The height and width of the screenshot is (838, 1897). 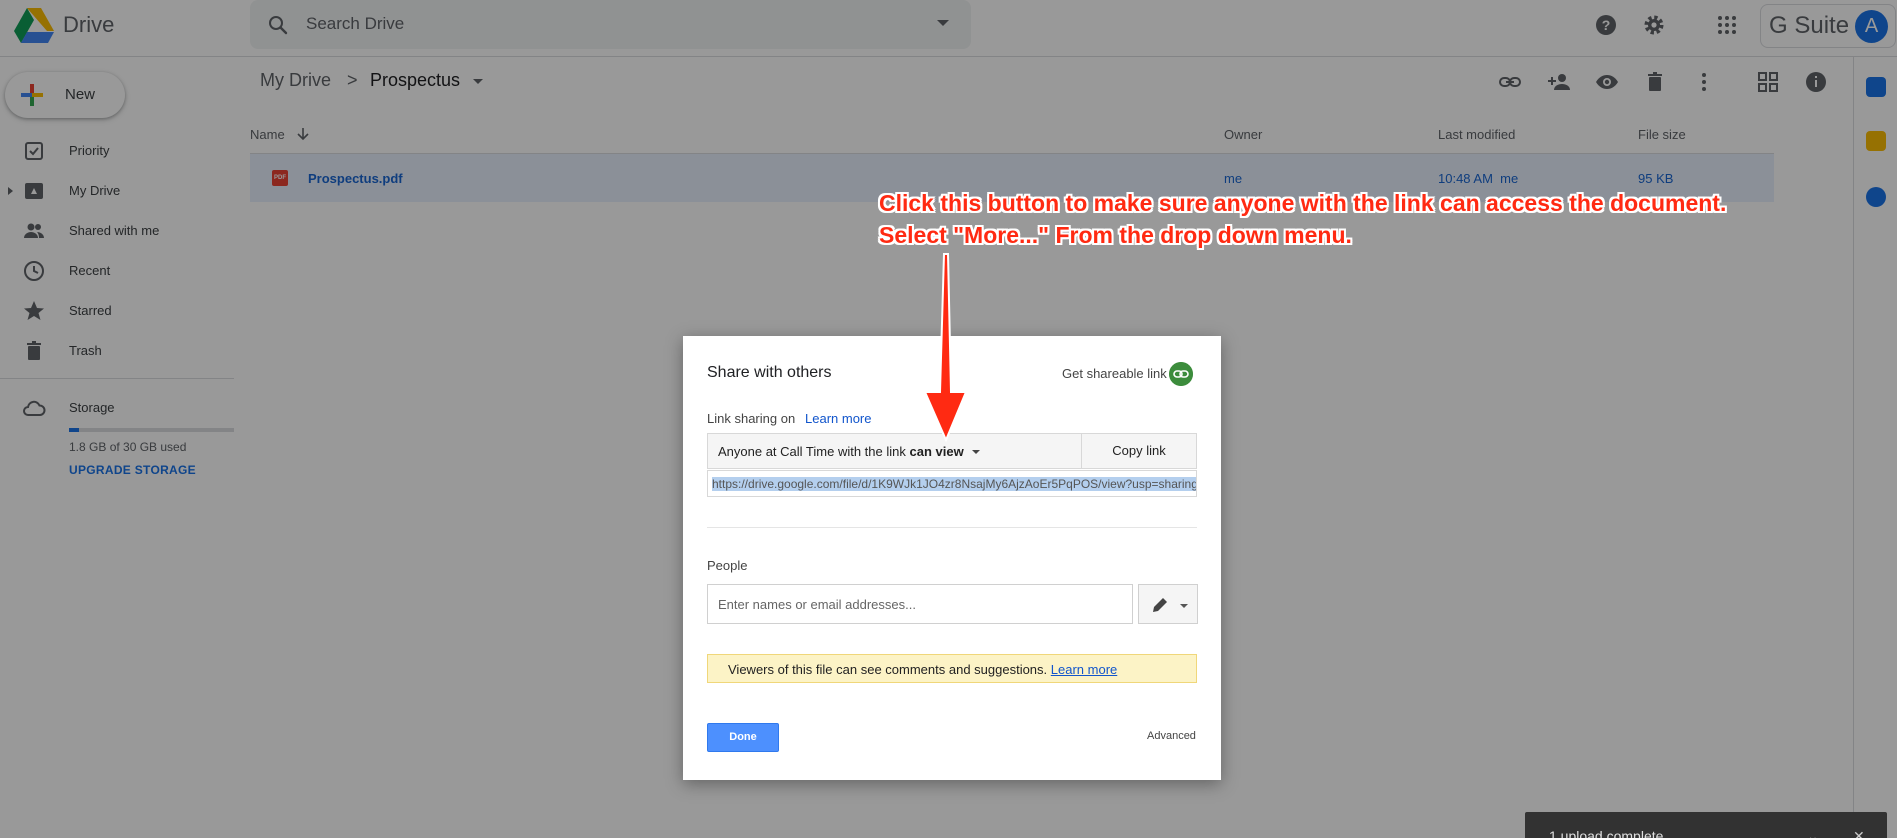 I want to click on people-label: People, so click(x=727, y=565).